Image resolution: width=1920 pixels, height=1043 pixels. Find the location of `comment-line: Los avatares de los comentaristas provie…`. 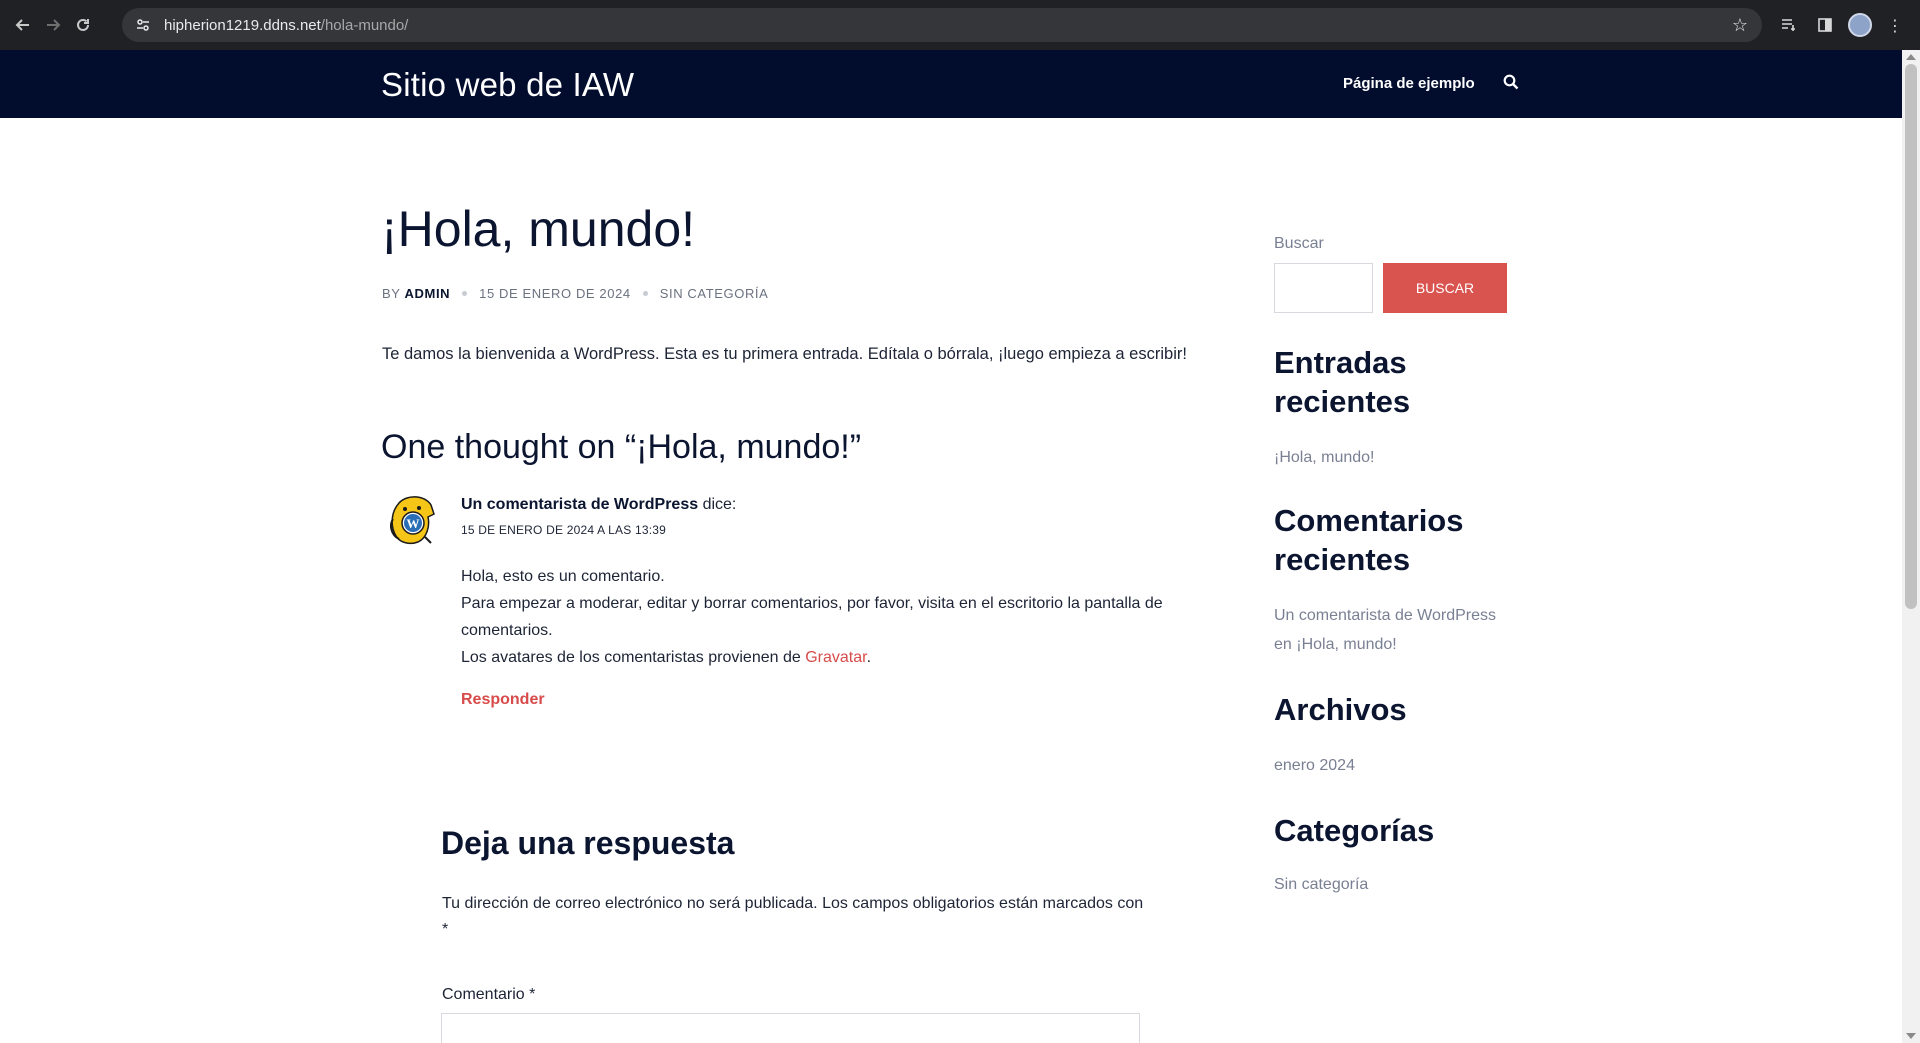

comment-line: Los avatares de los comentaristas provie… is located at coordinates (821, 657).